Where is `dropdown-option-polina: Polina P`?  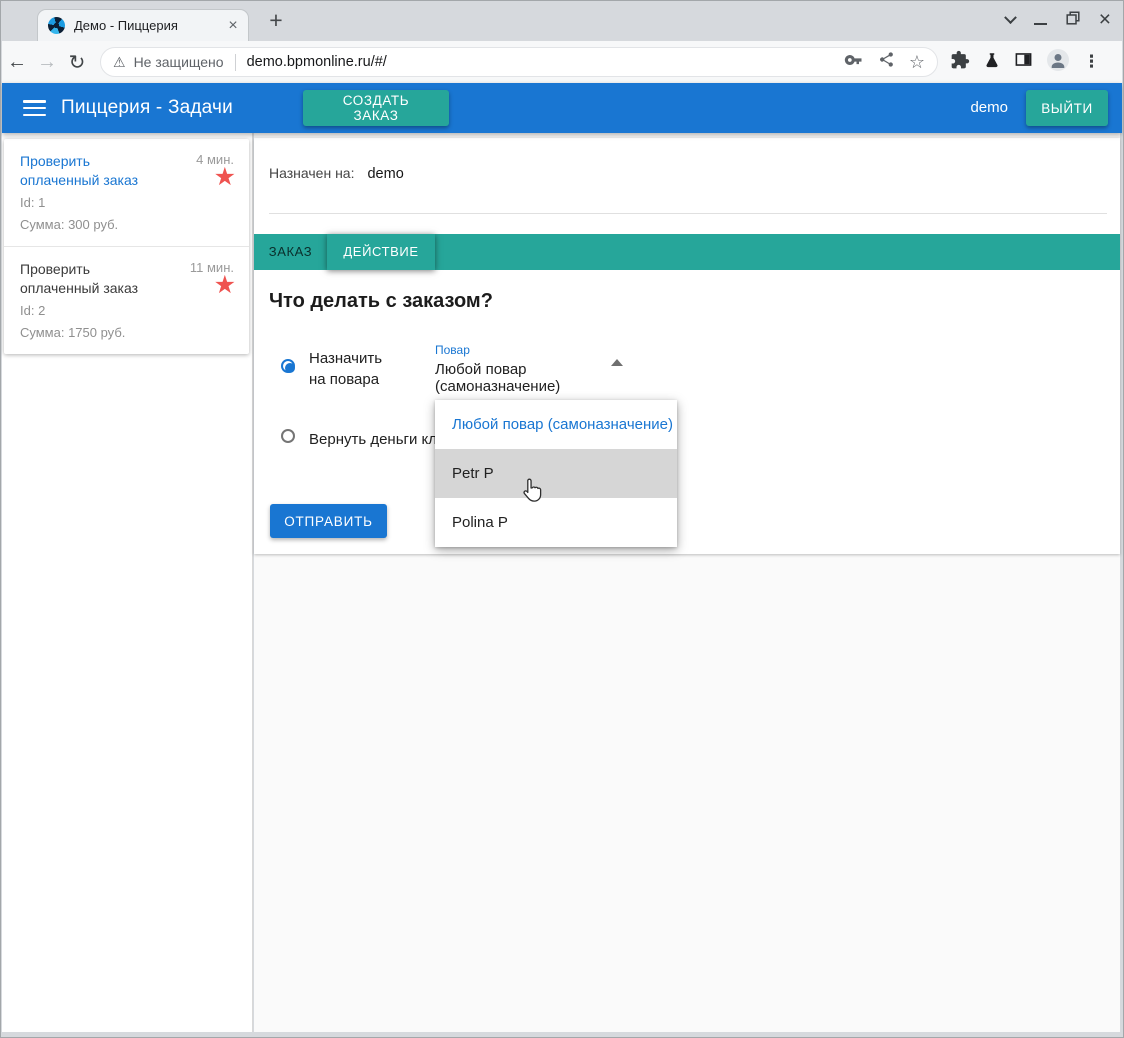
dropdown-option-polina: Polina P is located at coordinates (556, 522).